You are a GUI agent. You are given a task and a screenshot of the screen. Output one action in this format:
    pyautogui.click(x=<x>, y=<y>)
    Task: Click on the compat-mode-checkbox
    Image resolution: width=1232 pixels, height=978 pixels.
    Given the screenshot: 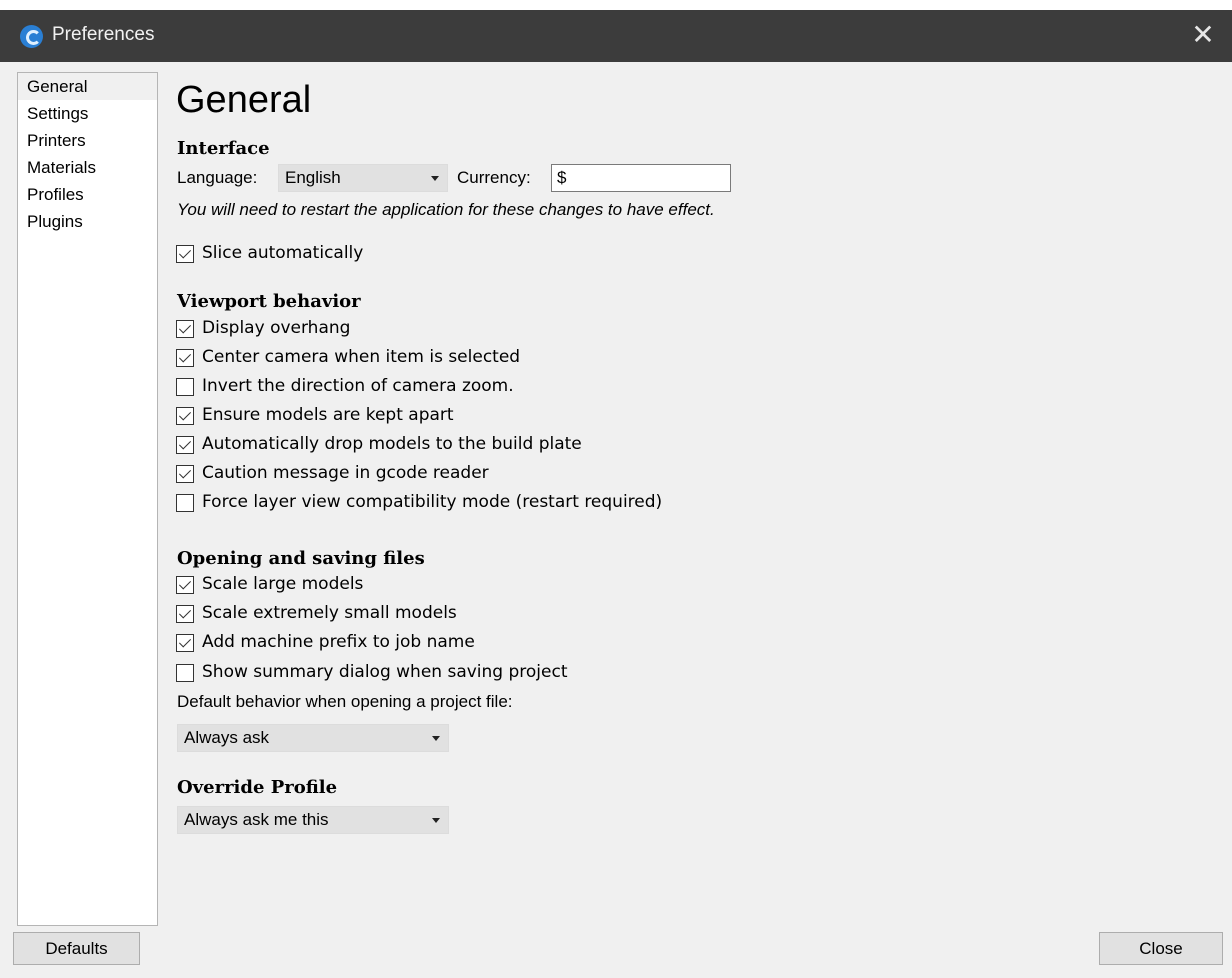 What is the action you would take?
    pyautogui.click(x=185, y=503)
    